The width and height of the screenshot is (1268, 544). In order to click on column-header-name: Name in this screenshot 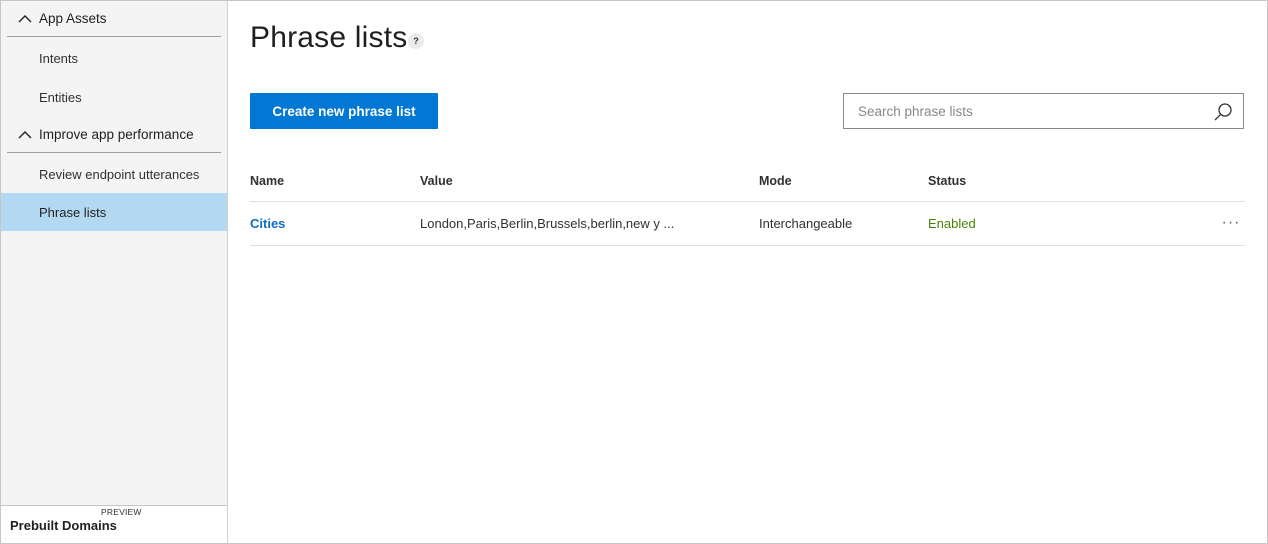, I will do `click(267, 181)`.